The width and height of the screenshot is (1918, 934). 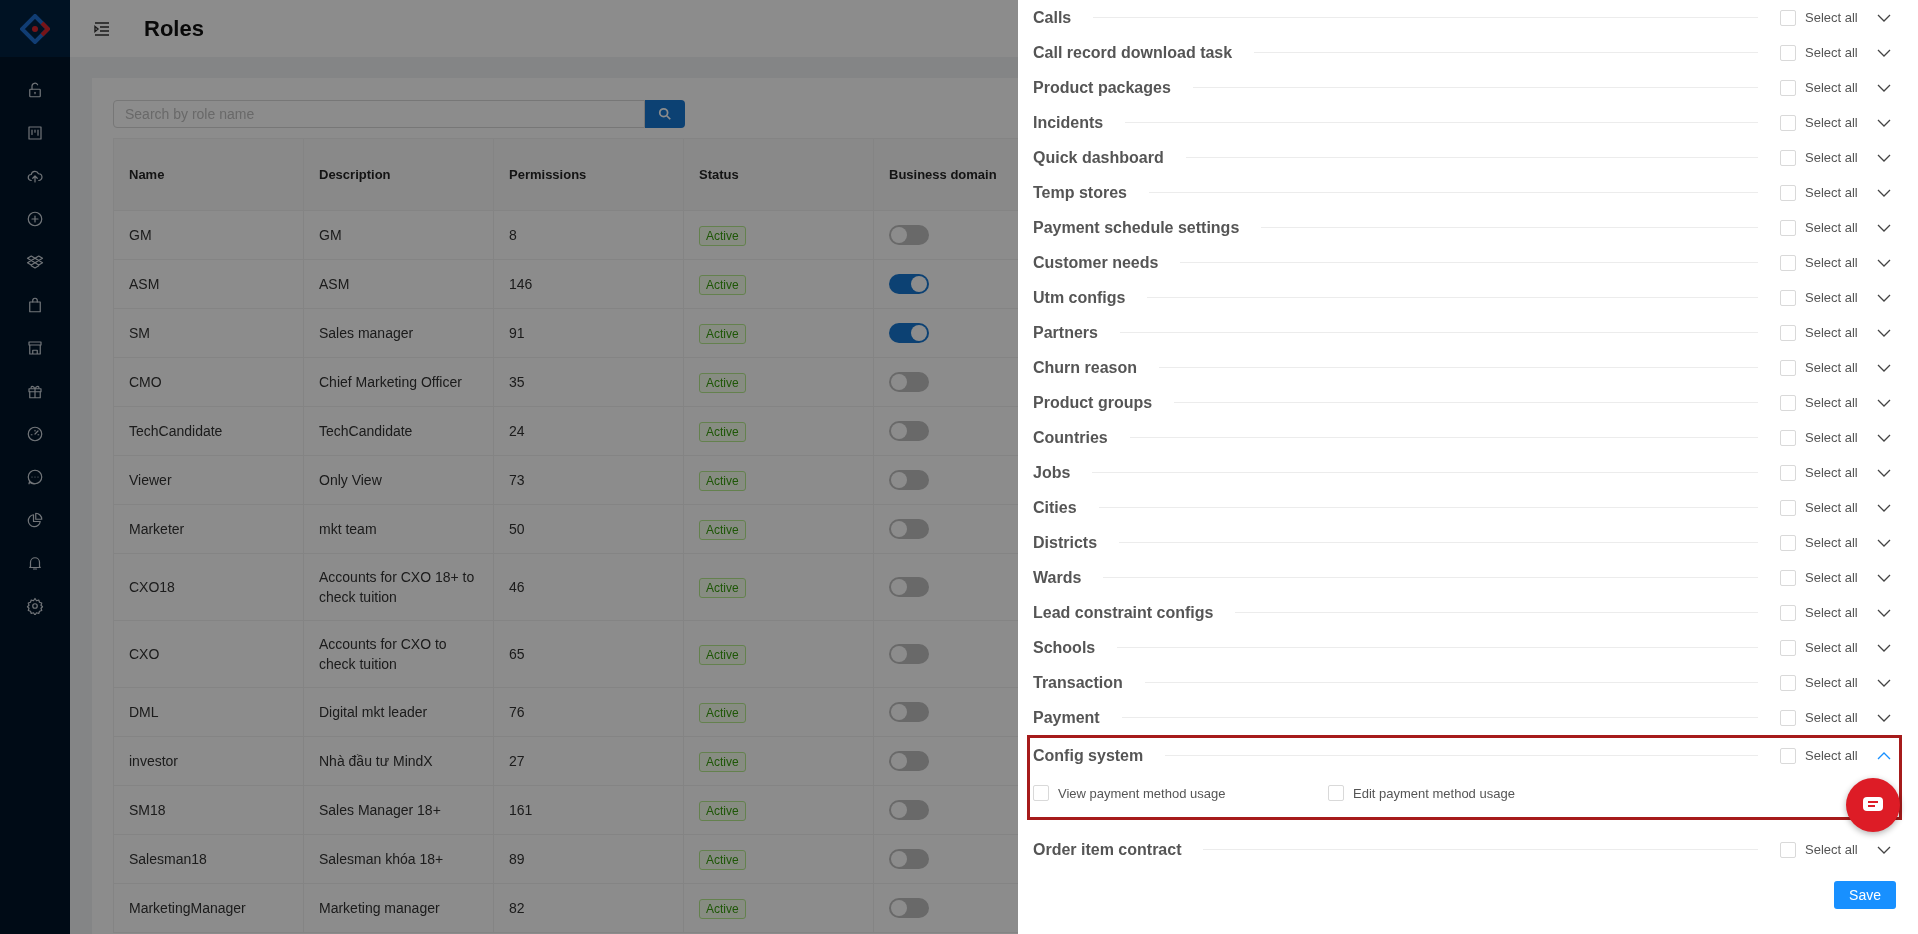 I want to click on group-title: Countries, so click(x=1070, y=437).